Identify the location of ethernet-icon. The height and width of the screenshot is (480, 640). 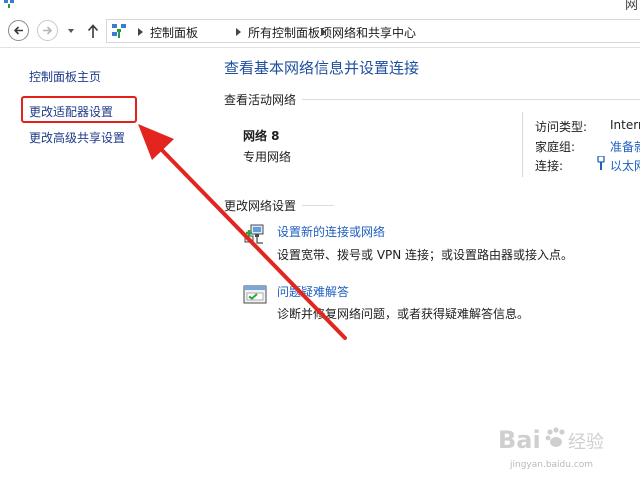
(601, 163).